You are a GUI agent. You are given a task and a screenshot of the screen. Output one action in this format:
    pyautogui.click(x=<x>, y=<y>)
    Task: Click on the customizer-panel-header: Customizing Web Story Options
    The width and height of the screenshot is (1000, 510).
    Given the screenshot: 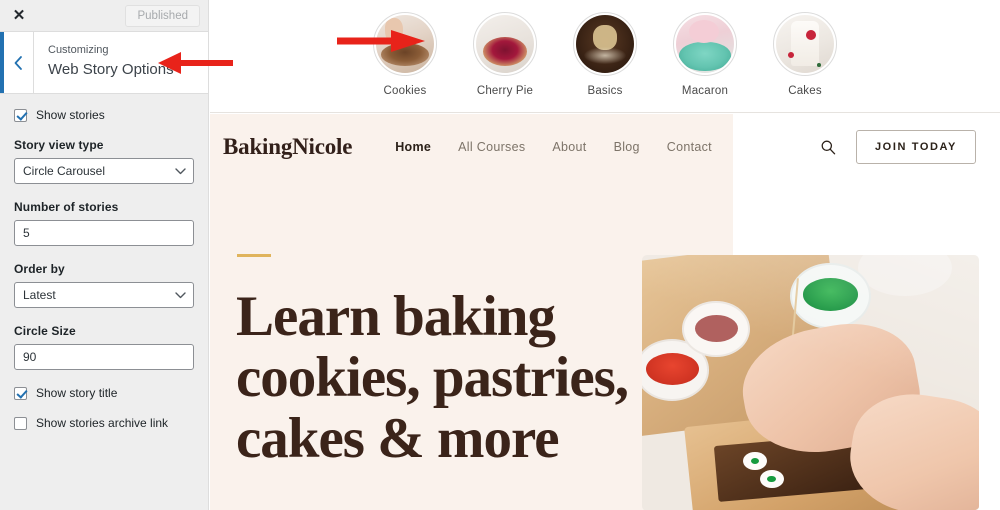 What is the action you would take?
    pyautogui.click(x=104, y=63)
    